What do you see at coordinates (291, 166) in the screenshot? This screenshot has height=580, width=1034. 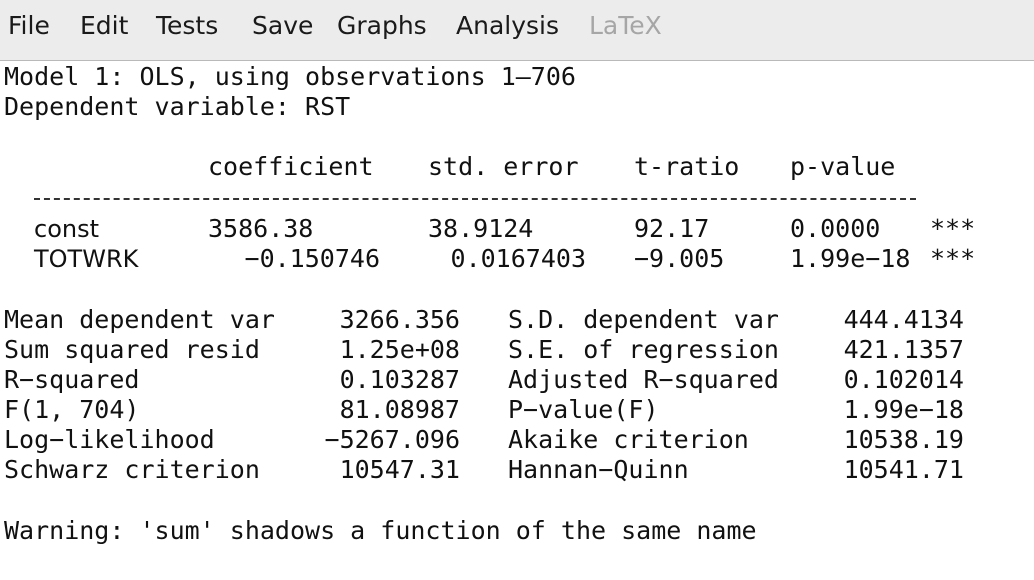 I see `header-coefficient: coefficient` at bounding box center [291, 166].